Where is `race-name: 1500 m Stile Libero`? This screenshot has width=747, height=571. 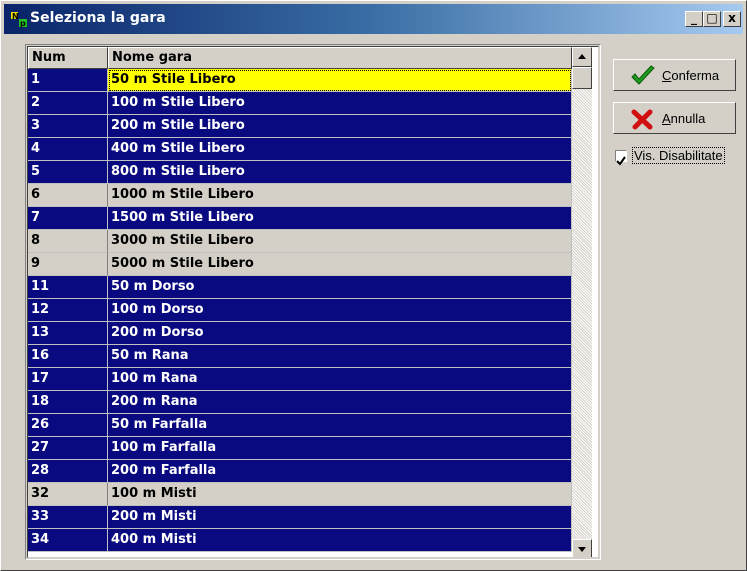 race-name: 1500 m Stile Libero is located at coordinates (340, 218).